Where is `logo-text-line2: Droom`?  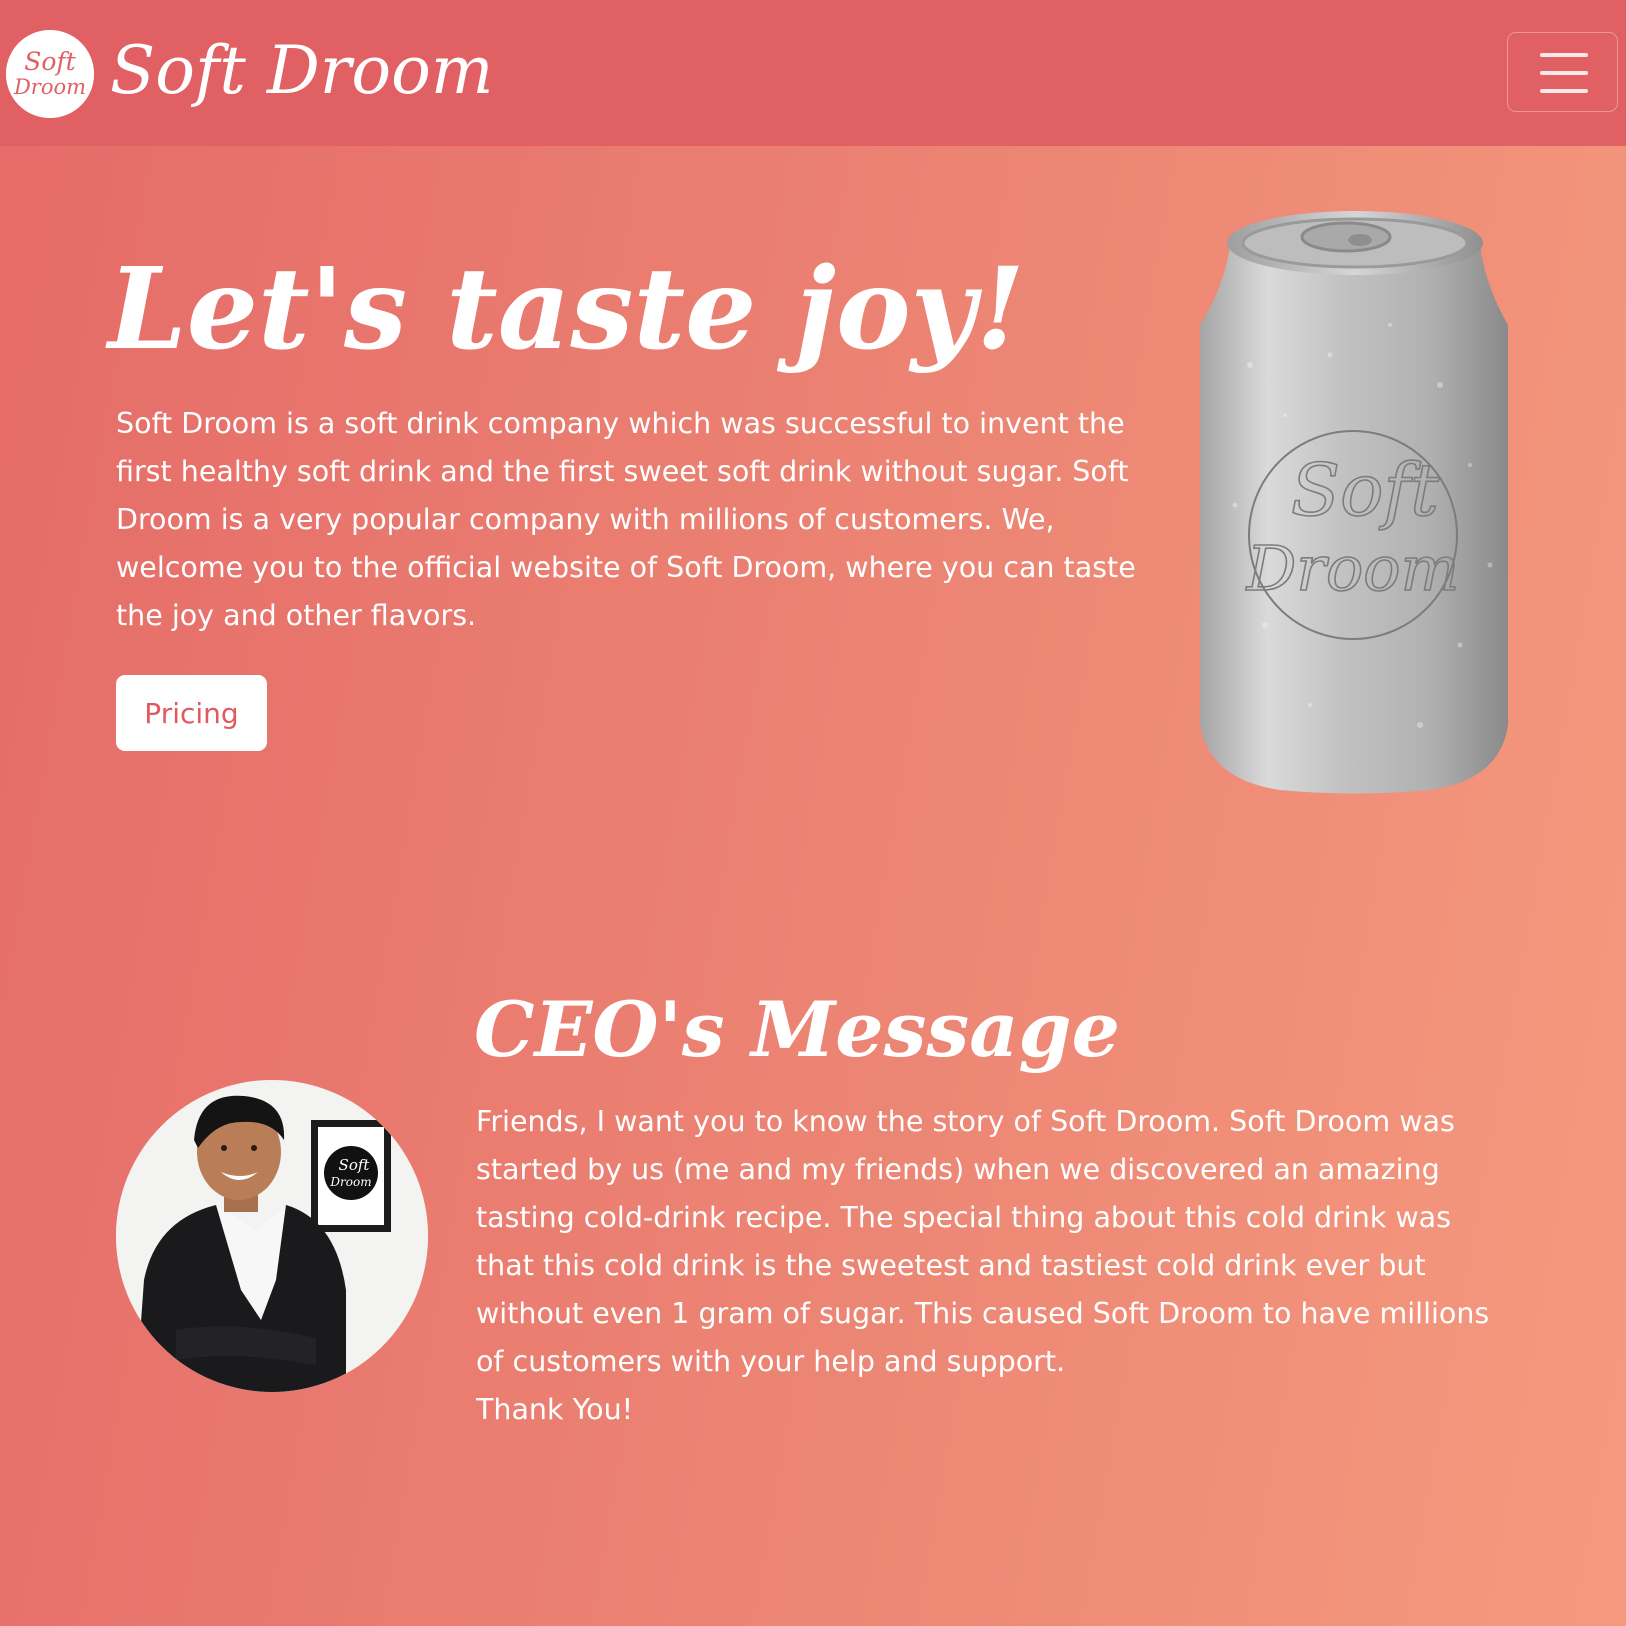 logo-text-line2: Droom is located at coordinates (49, 87).